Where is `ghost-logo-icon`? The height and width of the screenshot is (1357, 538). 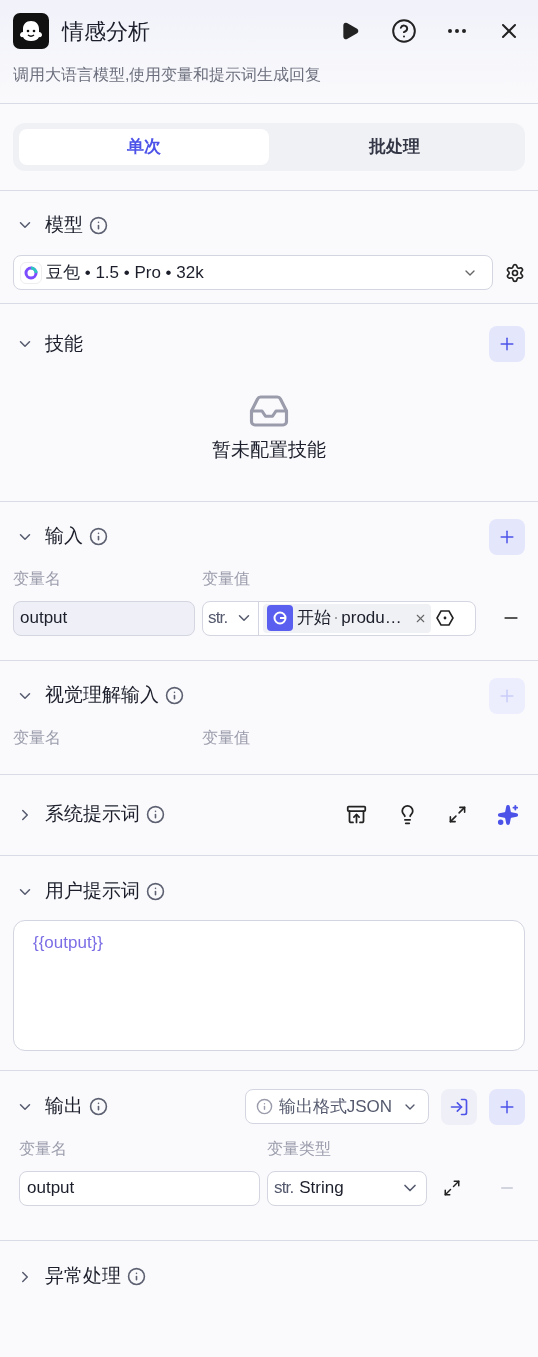 ghost-logo-icon is located at coordinates (31, 31).